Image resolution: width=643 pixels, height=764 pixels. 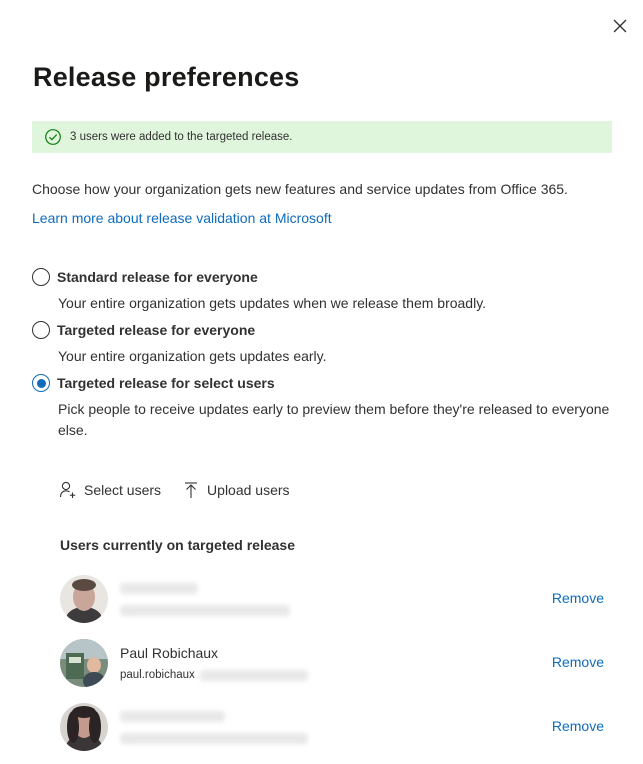 I want to click on close-button, so click(x=620, y=26).